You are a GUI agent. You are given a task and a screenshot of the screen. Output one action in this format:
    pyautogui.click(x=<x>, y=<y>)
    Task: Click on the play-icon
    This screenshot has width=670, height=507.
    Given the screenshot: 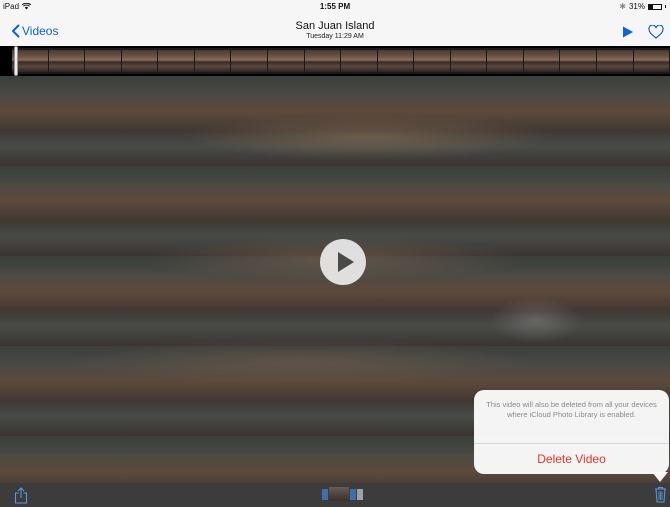 What is the action you would take?
    pyautogui.click(x=628, y=32)
    